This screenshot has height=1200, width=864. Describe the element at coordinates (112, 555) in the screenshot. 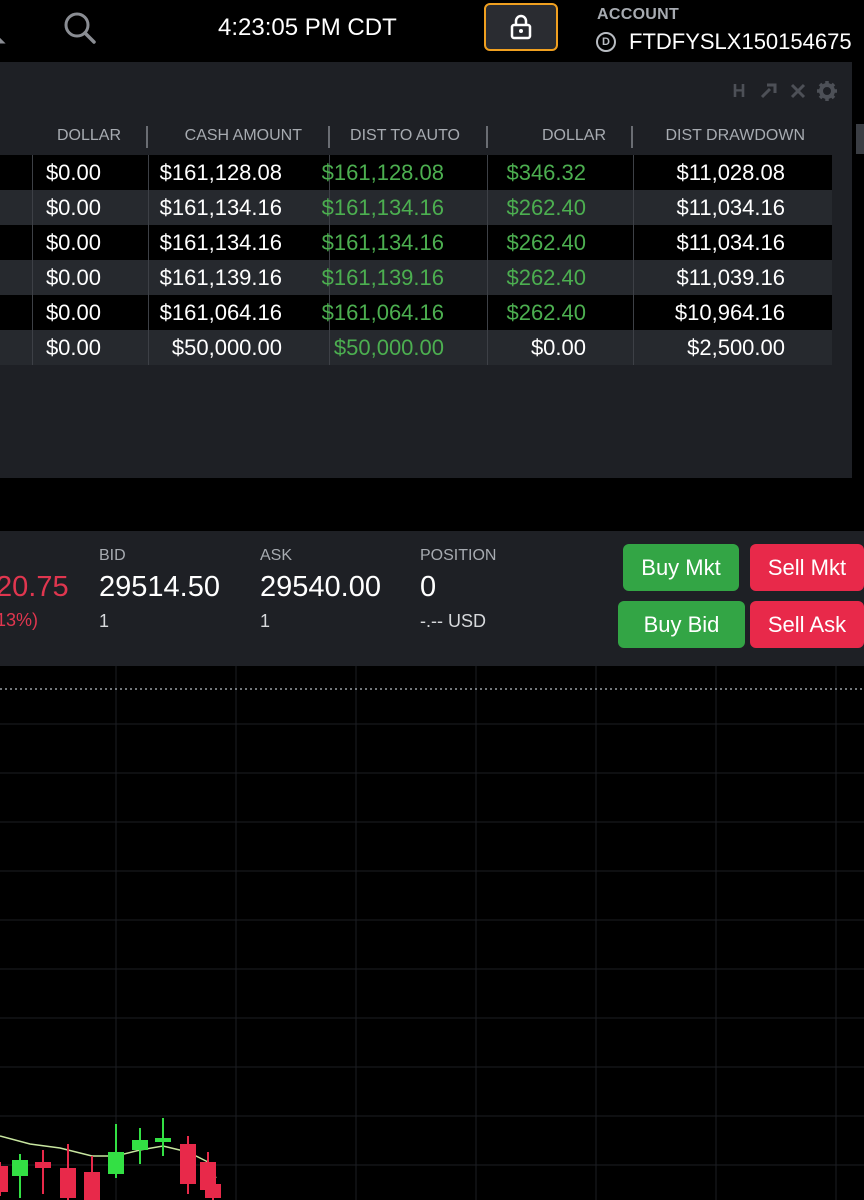

I see `bid-label: BID` at that location.